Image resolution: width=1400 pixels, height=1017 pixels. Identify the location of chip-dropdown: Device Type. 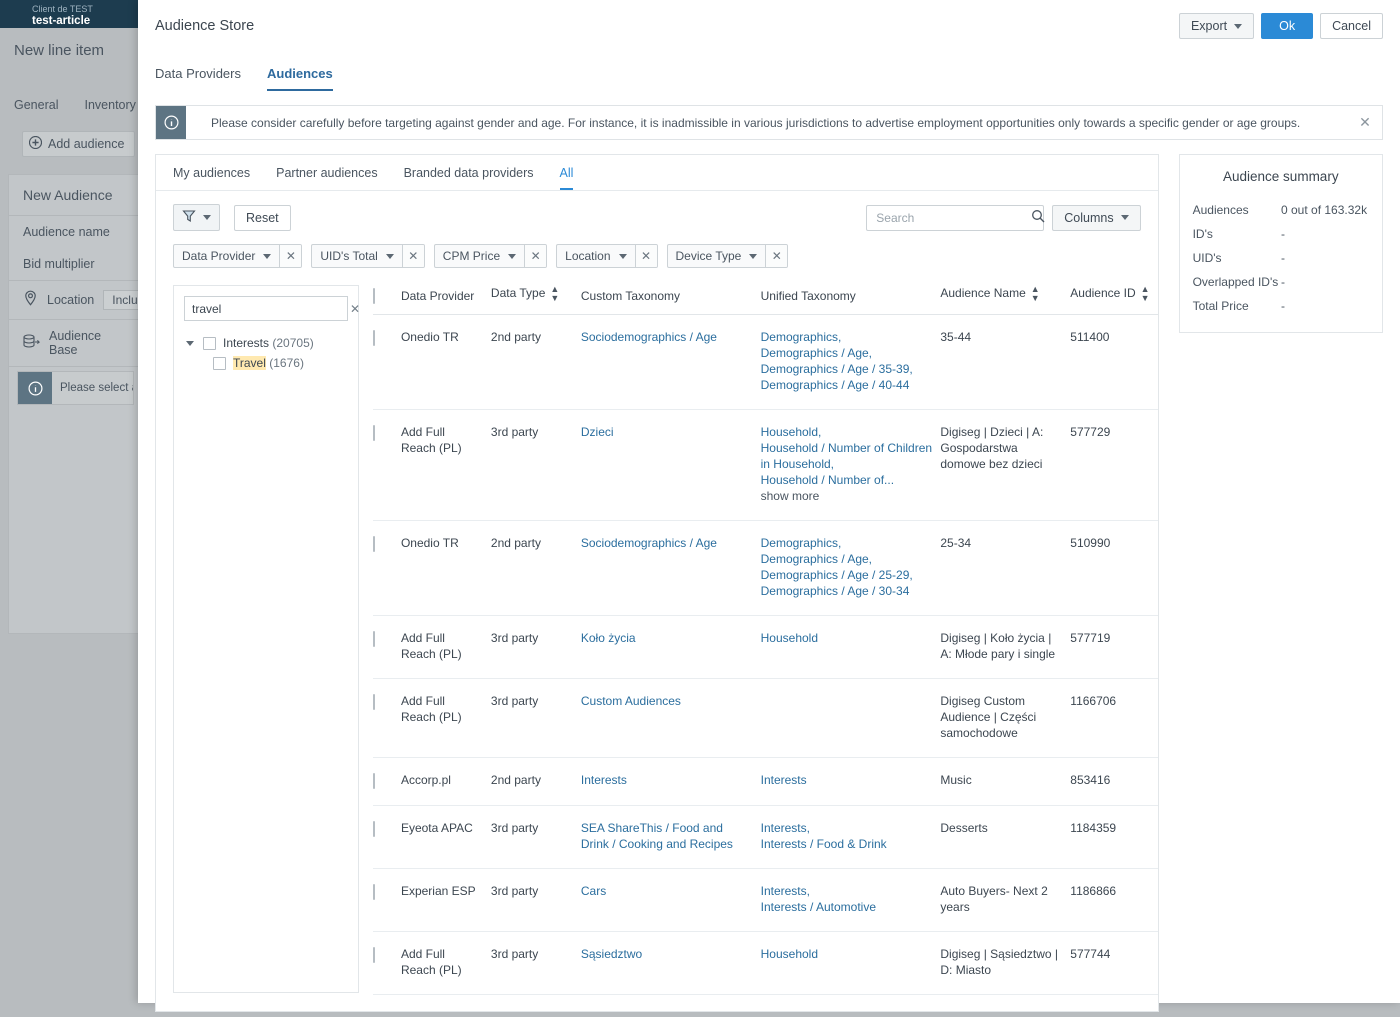
(717, 256).